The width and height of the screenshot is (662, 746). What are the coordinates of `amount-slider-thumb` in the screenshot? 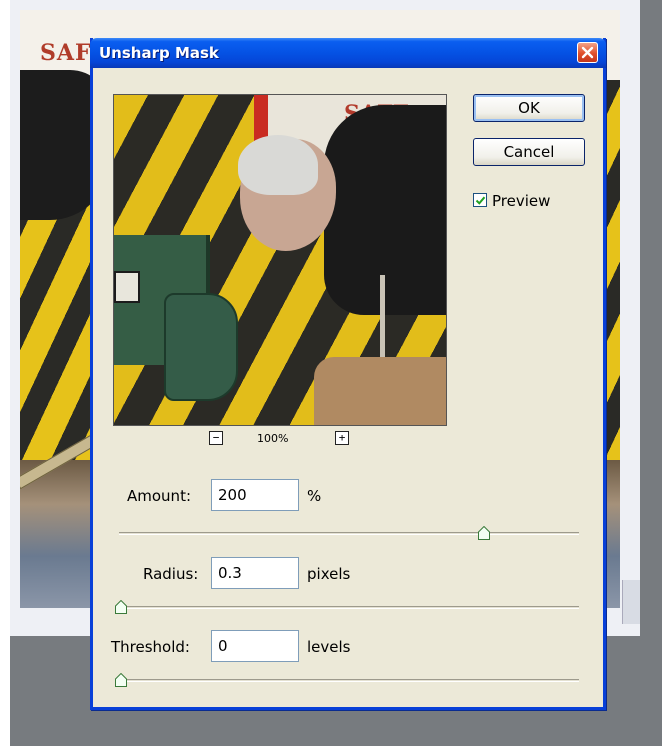 It's located at (484, 533).